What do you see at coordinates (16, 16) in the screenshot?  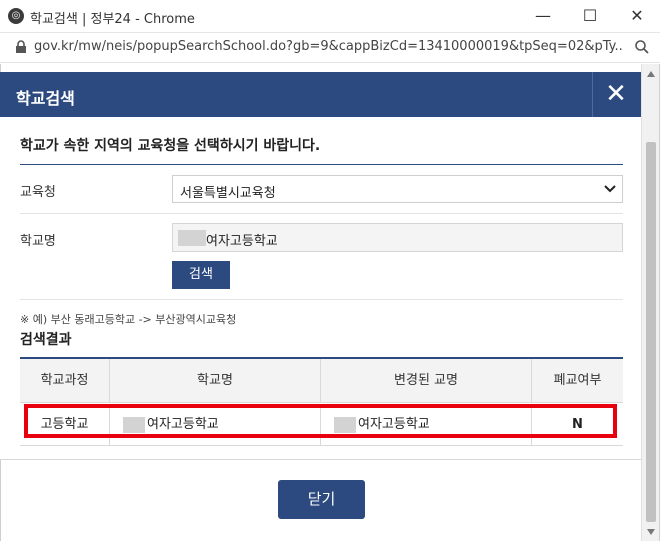 I see `globe-icon: ◎` at bounding box center [16, 16].